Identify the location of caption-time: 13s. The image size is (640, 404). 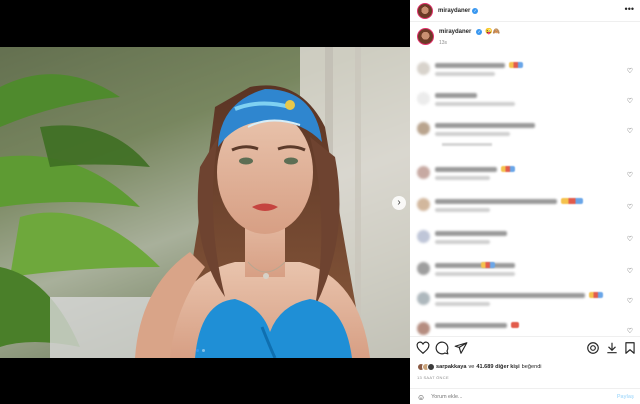
(443, 43).